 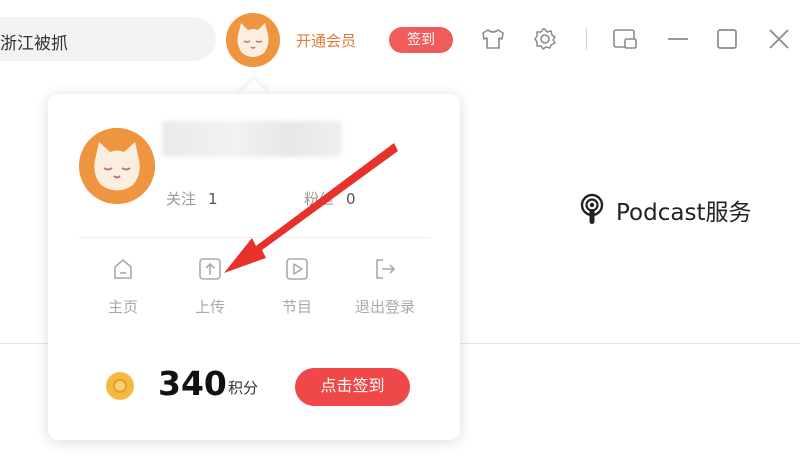 What do you see at coordinates (296, 307) in the screenshot?
I see `action-label: 节目` at bounding box center [296, 307].